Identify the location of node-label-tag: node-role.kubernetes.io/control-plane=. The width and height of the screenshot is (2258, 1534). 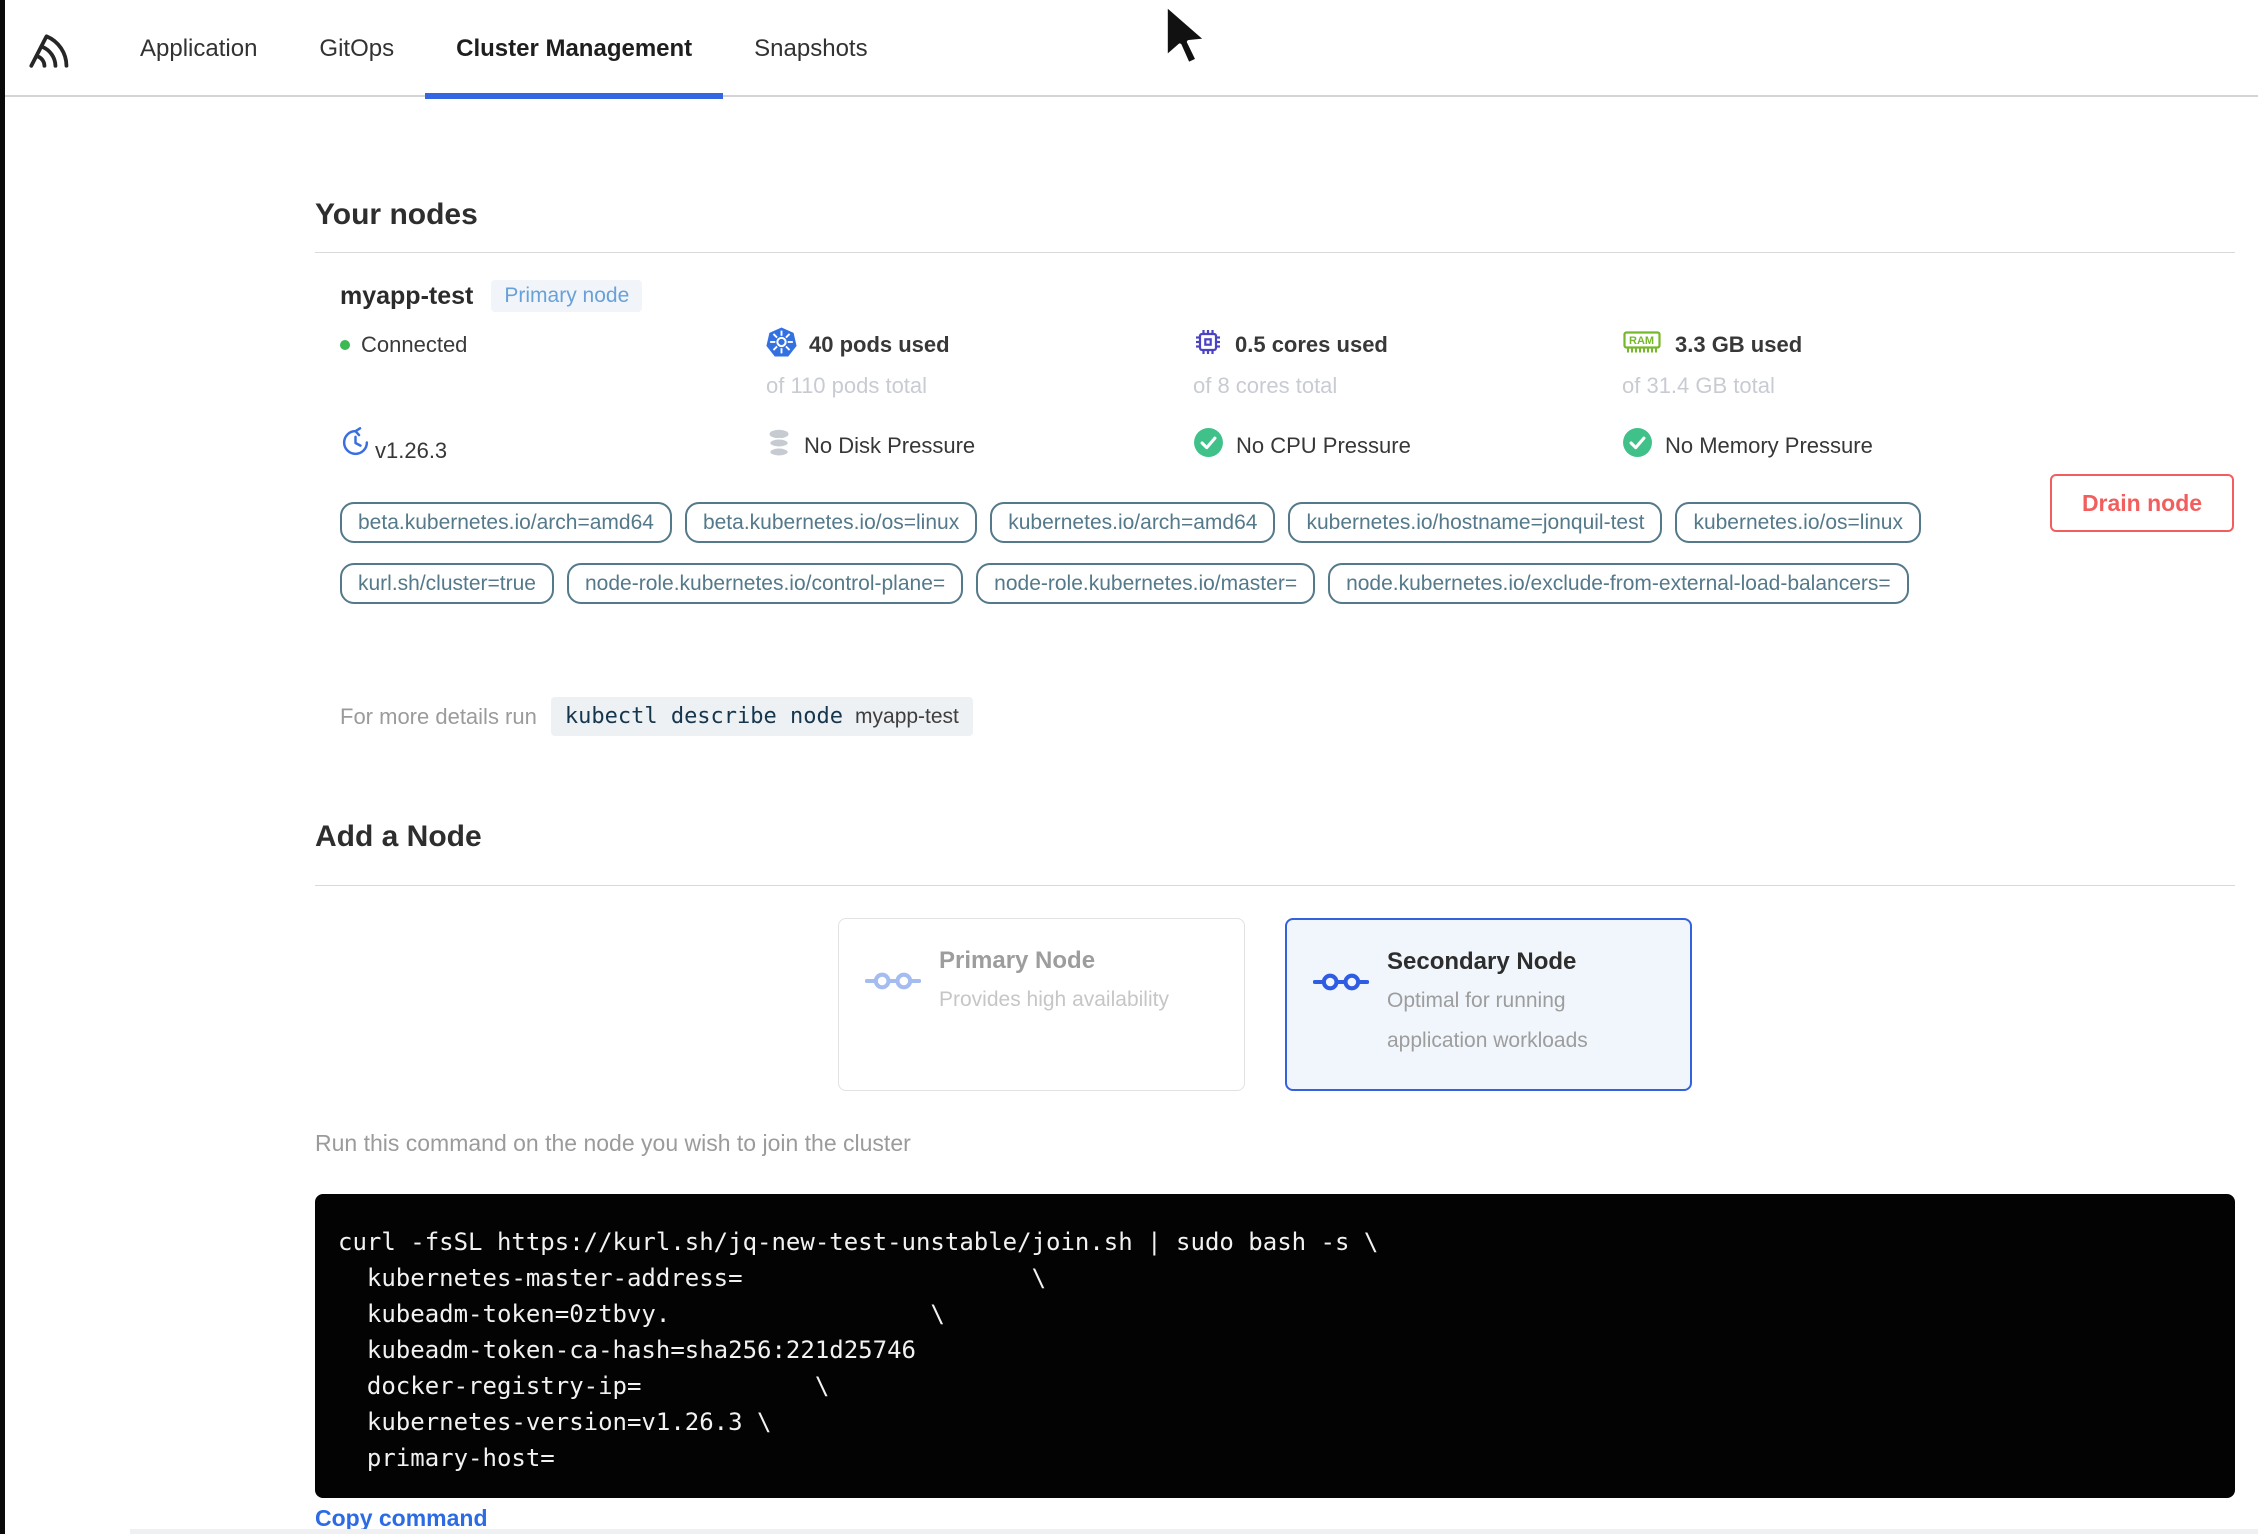
(765, 583).